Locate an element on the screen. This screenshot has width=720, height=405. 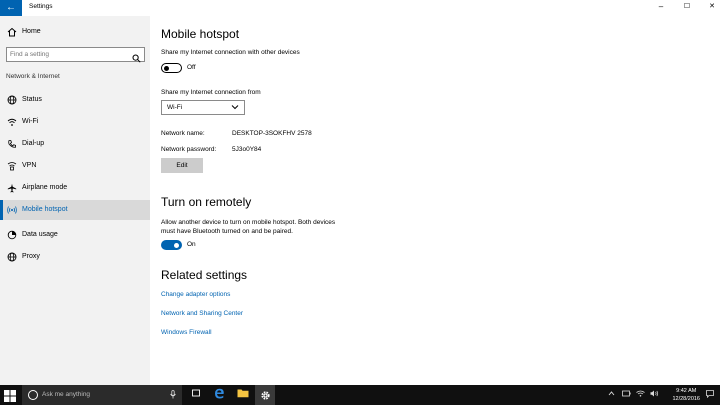
remote-toggle-state: On is located at coordinates (191, 244).